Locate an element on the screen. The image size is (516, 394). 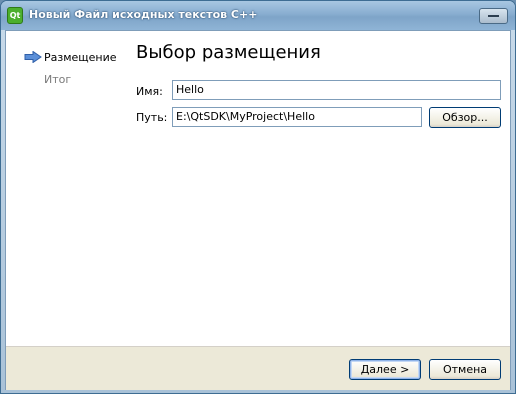
sidebar-step-placement: Размещение is located at coordinates (80, 57).